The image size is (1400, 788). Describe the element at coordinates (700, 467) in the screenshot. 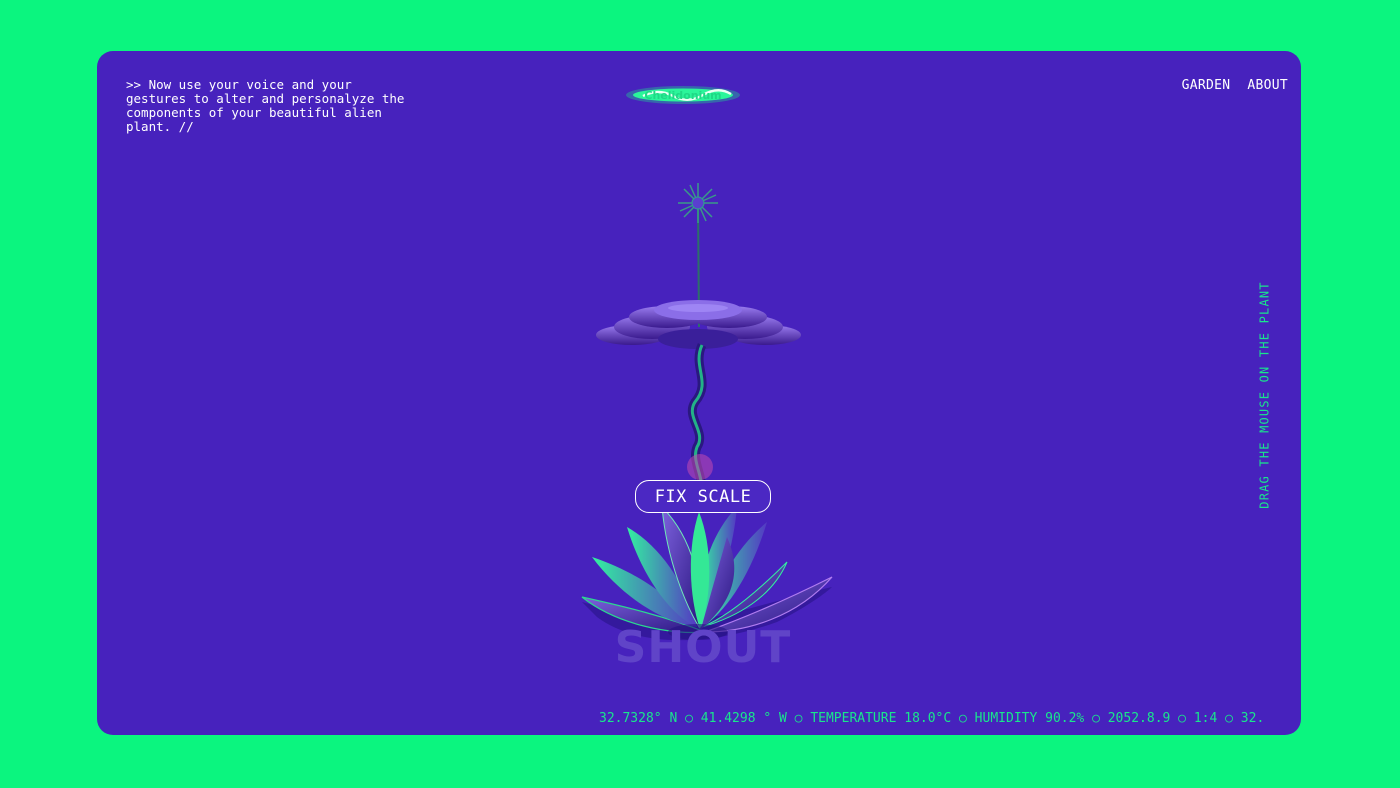

I see `drag-cursor` at that location.